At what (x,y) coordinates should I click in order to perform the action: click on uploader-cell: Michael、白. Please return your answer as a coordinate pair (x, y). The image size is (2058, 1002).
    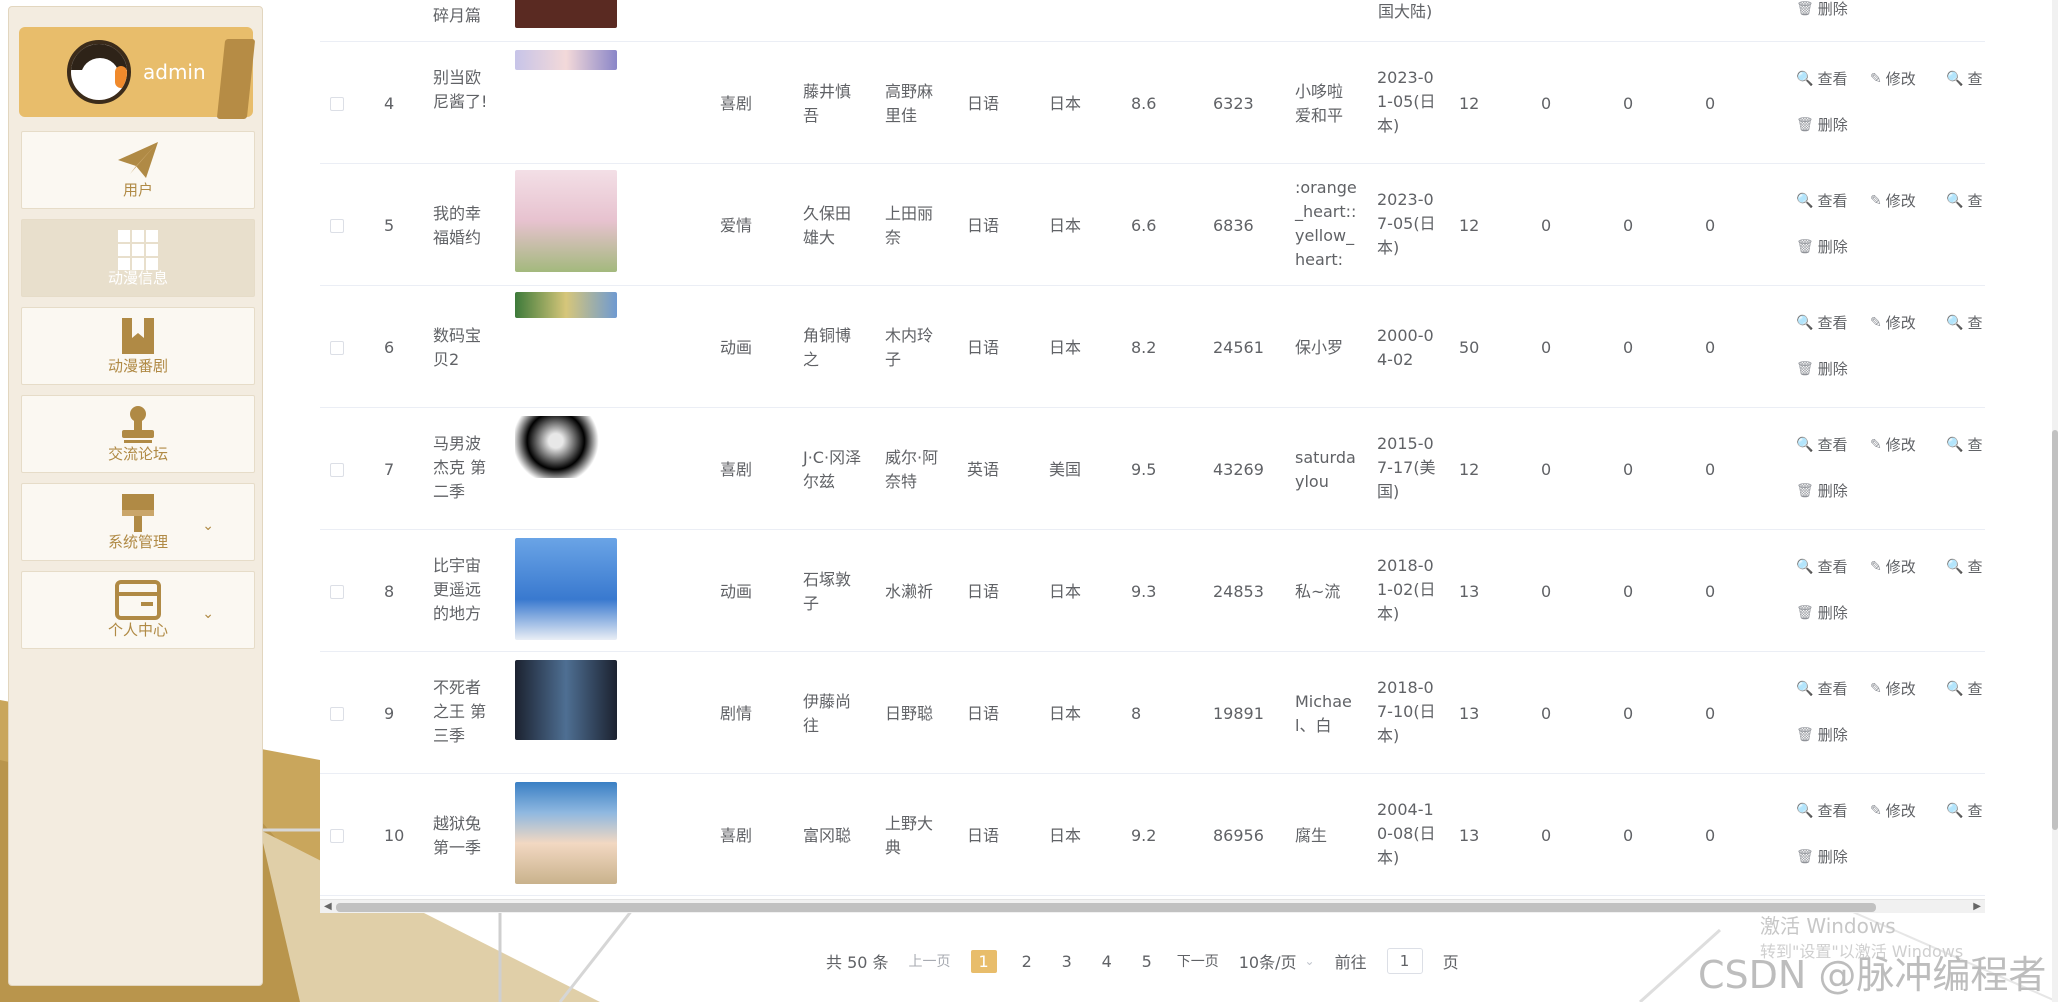
    Looking at the image, I should click on (1323, 713).